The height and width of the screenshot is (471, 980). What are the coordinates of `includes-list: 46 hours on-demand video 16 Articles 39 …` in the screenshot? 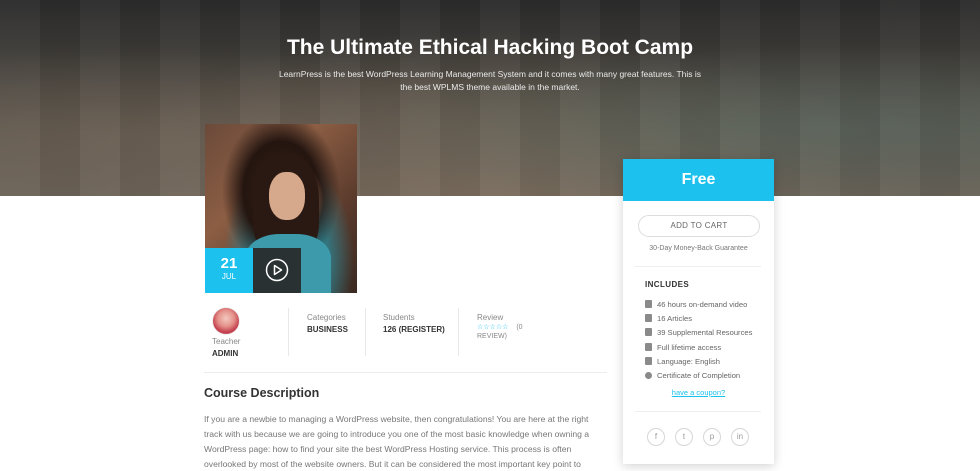 It's located at (698, 340).